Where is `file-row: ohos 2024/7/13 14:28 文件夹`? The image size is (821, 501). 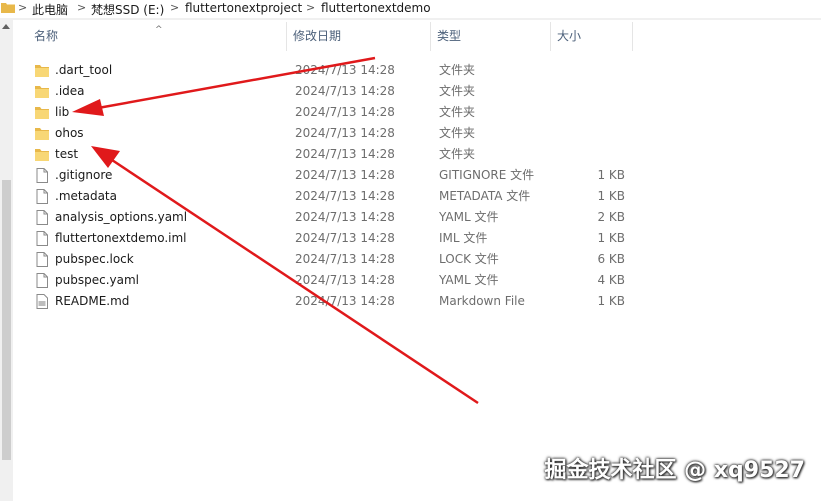
file-row: ohos 2024/7/13 14:28 文件夹 is located at coordinates (330, 133).